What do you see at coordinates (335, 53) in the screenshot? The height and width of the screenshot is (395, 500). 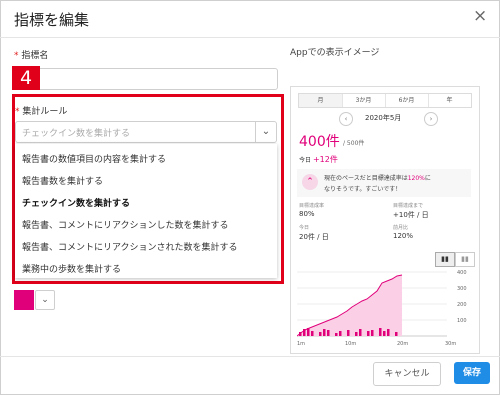 I see `preview-title: Appでの表示イメージ` at bounding box center [335, 53].